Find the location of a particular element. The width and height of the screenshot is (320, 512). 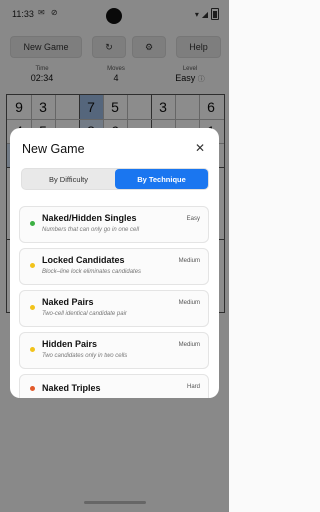

close-icon: ✕ is located at coordinates (200, 148).